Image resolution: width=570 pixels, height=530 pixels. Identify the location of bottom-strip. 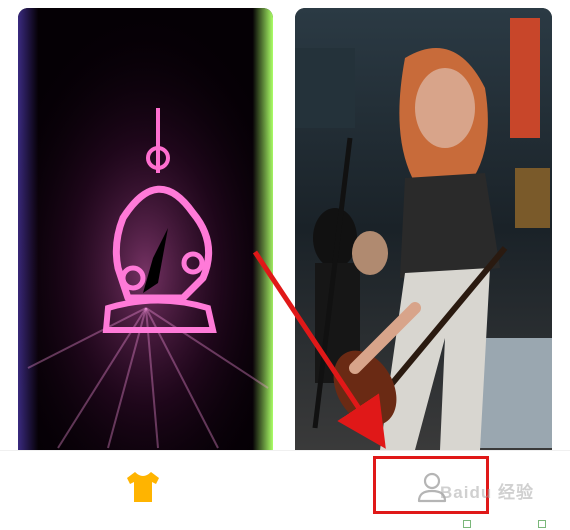
(285, 524).